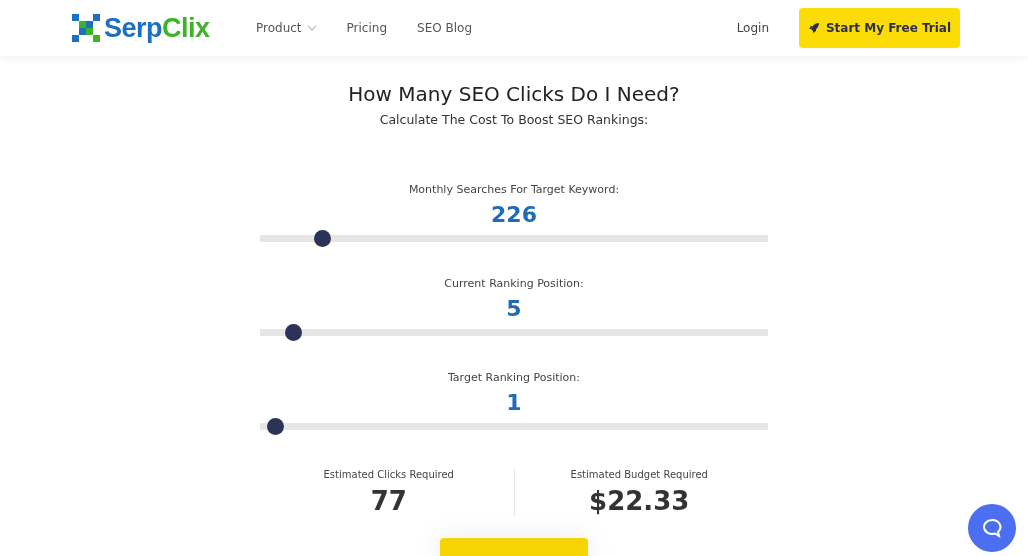  I want to click on trial-button: Start My Free Trial, so click(879, 28).